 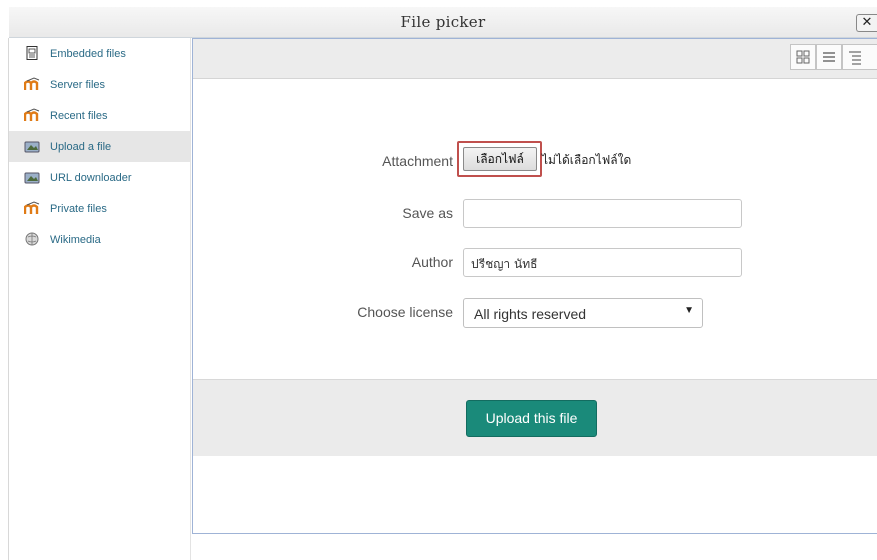 What do you see at coordinates (535, 59) in the screenshot?
I see `view-toolbar` at bounding box center [535, 59].